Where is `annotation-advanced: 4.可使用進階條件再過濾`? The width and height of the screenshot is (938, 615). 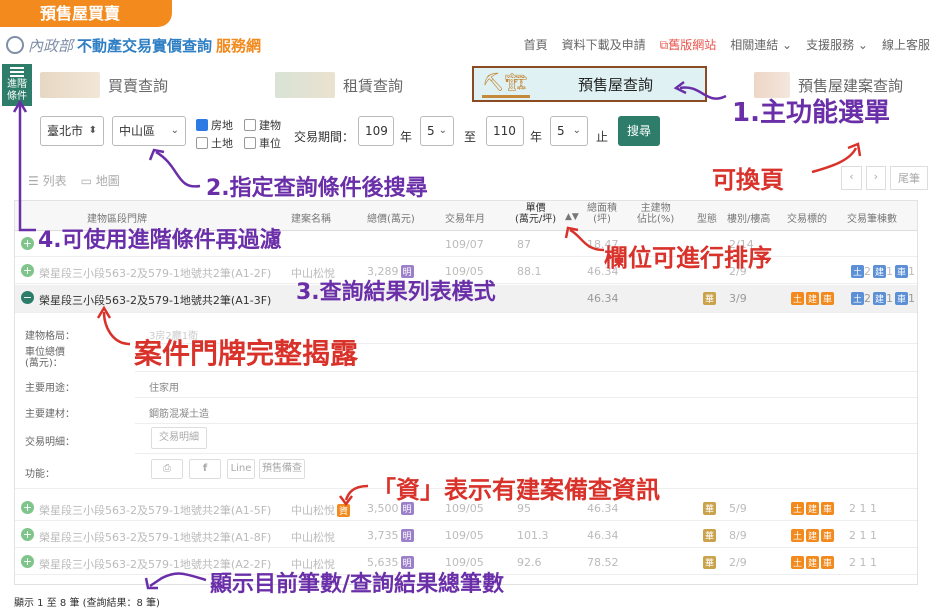 annotation-advanced: 4.可使用進階條件再過濾 is located at coordinates (160, 240).